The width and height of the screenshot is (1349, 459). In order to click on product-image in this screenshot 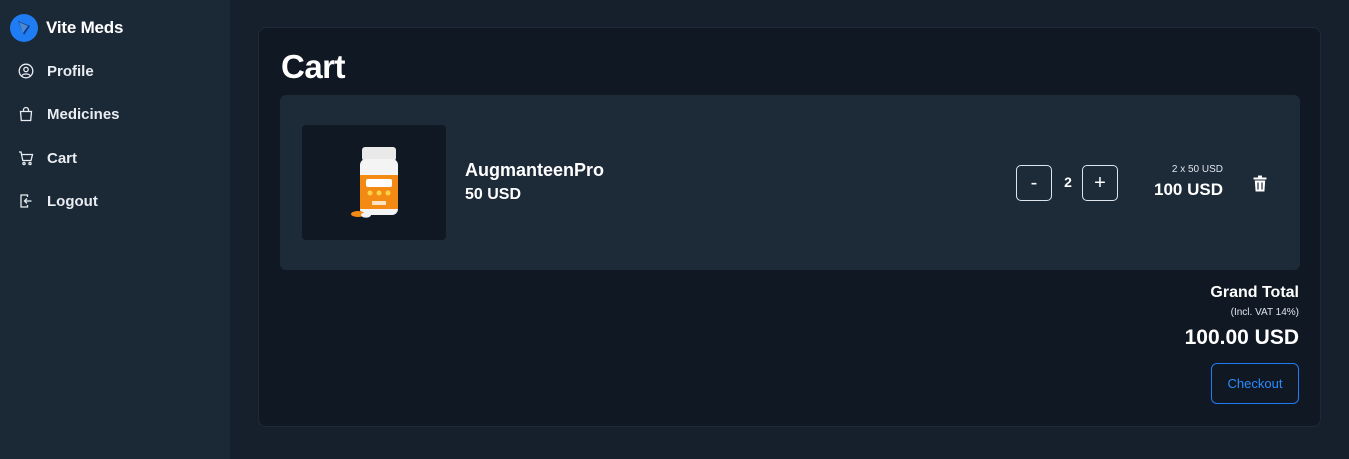, I will do `click(374, 182)`.